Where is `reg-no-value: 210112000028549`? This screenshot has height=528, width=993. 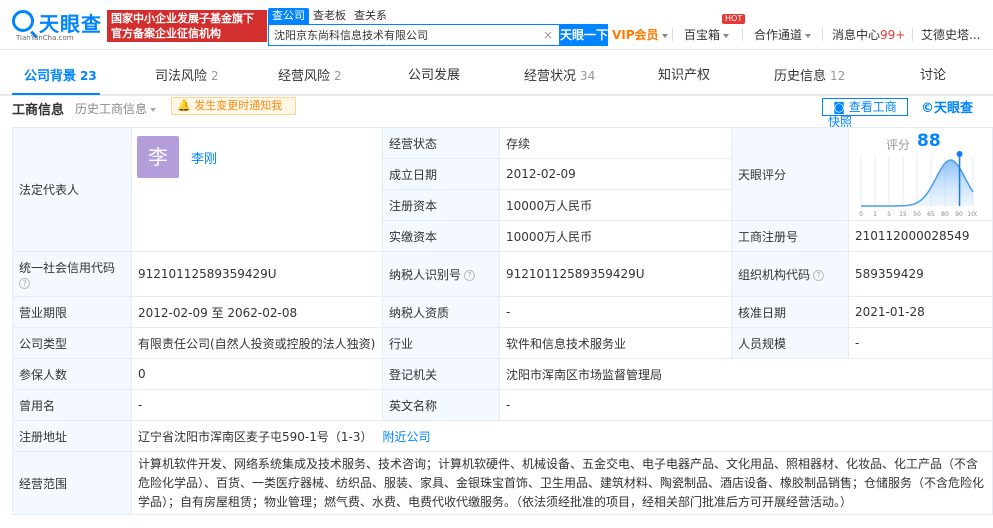
reg-no-value: 210112000028549 is located at coordinates (920, 236).